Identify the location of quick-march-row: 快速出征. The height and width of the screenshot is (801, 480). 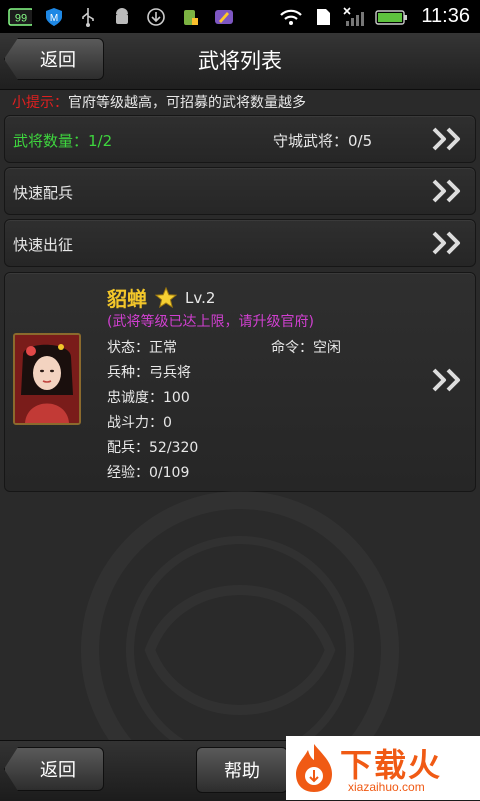
(240, 243).